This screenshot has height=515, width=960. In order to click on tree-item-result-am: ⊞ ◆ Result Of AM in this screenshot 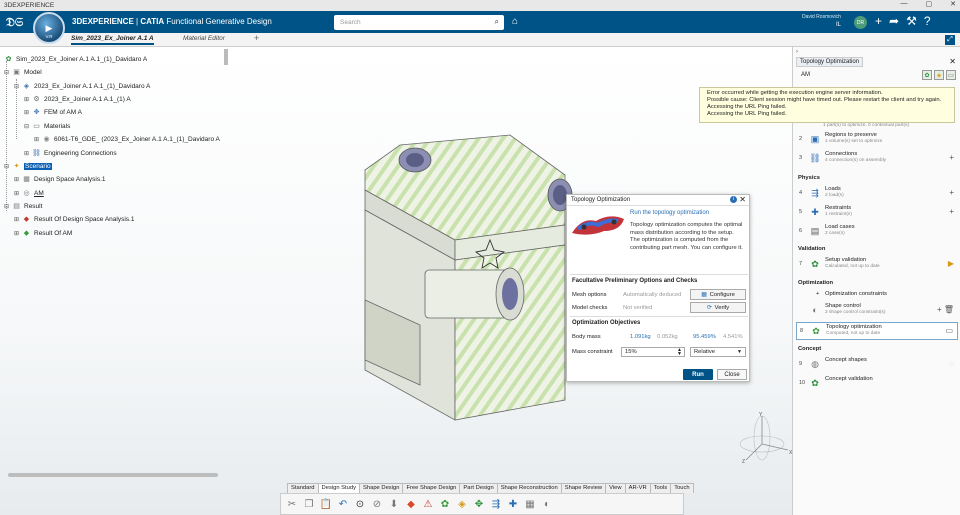, I will do `click(43, 233)`.